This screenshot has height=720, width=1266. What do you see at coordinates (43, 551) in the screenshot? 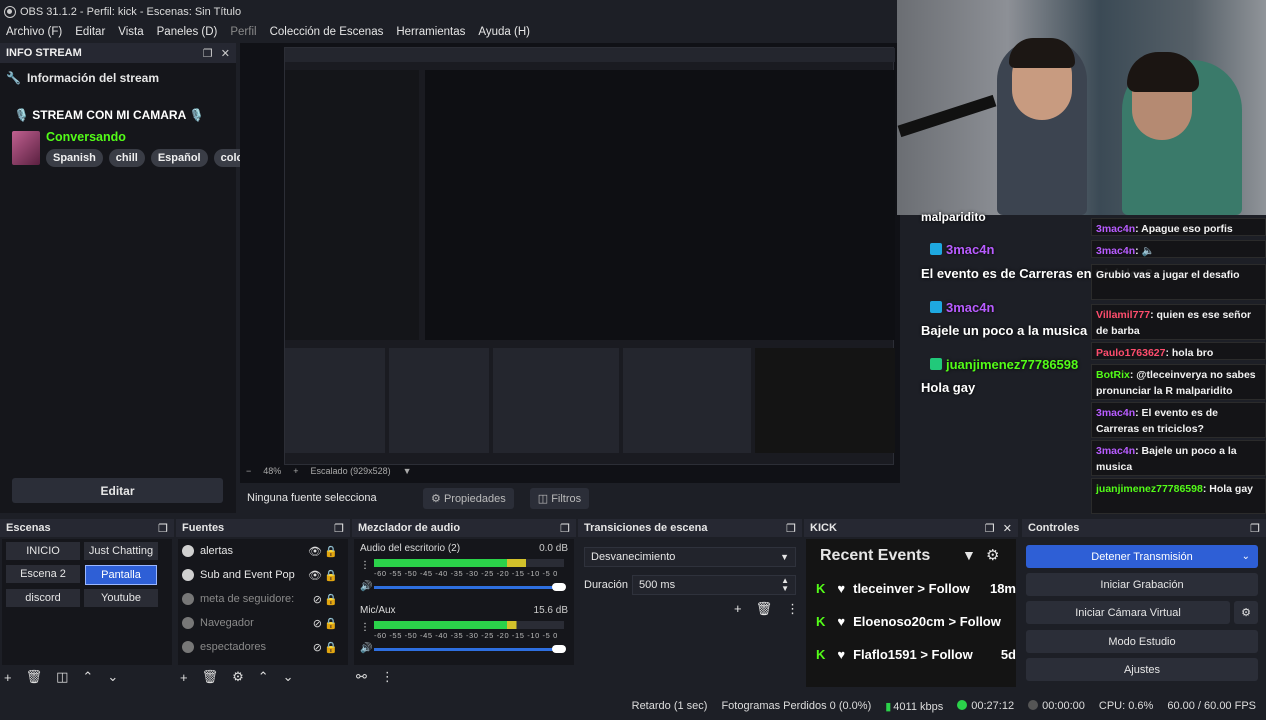
I see `scene-inicio: INICIO` at bounding box center [43, 551].